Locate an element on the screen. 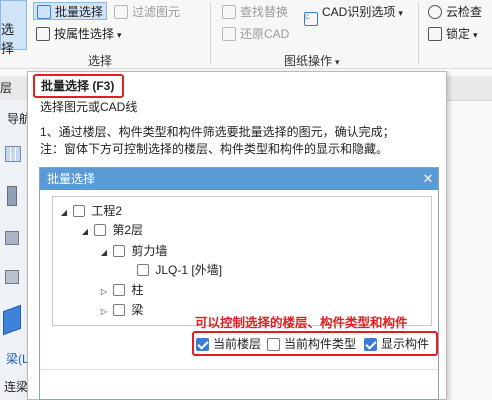 Image resolution: width=492 pixels, height=400 pixels. select-button: 选择 is located at coordinates (13, 28).